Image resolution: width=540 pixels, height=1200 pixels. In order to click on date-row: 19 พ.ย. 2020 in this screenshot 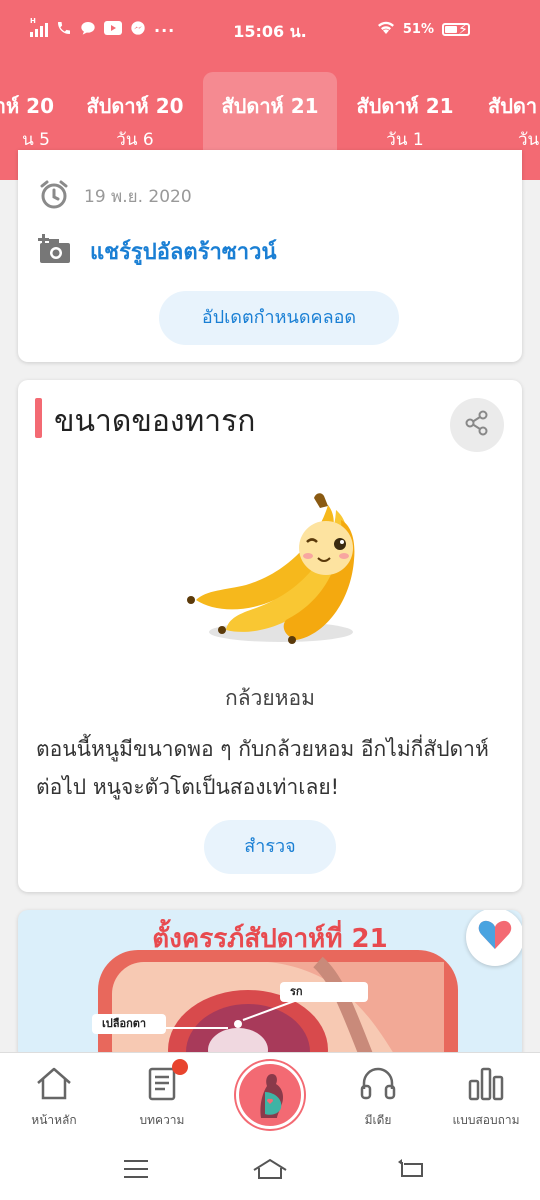, I will do `click(115, 196)`.